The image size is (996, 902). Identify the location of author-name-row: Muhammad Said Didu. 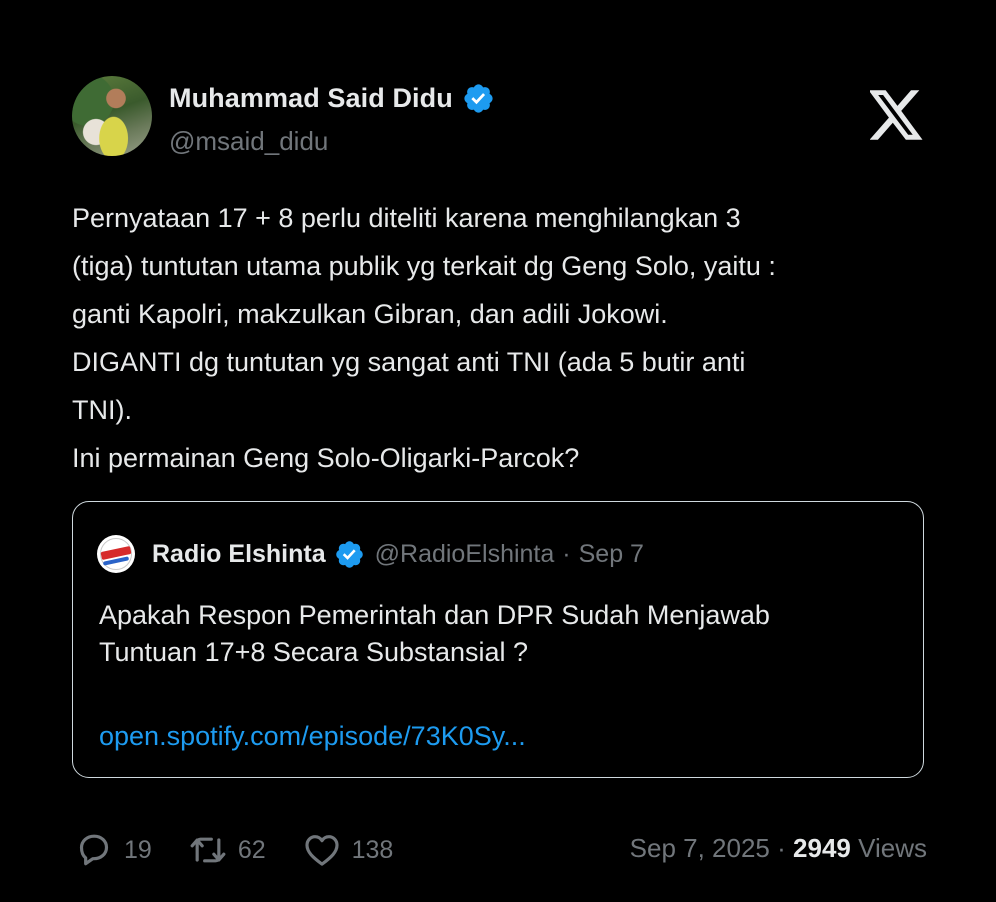
(332, 98).